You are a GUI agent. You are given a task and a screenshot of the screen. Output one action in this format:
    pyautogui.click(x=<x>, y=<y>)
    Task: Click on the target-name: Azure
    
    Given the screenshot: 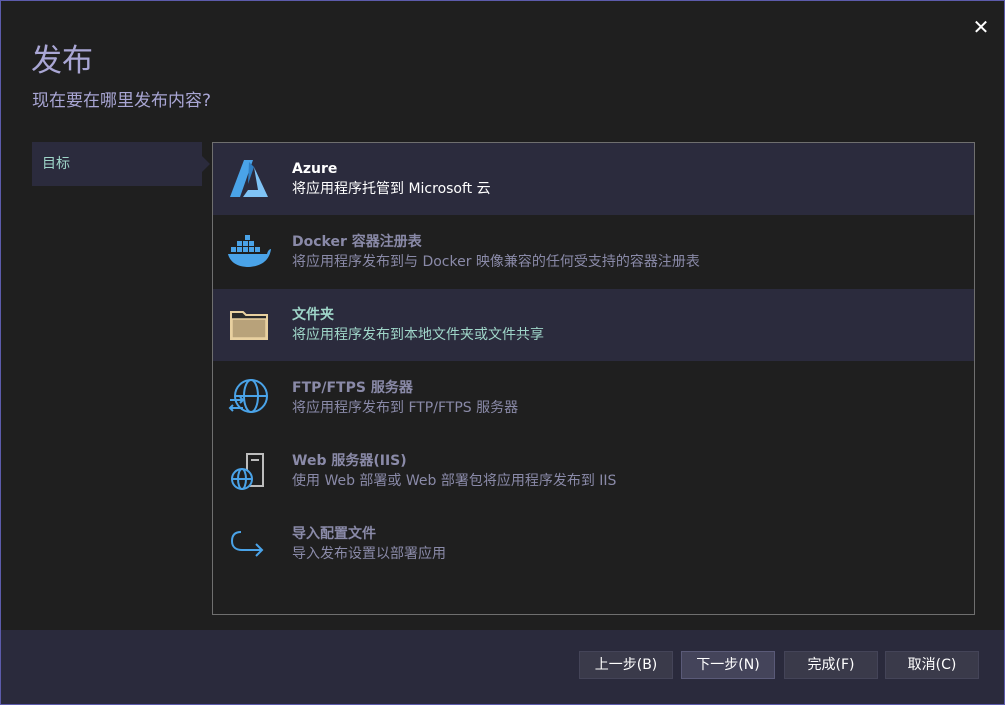 What is the action you would take?
    pyautogui.click(x=315, y=169)
    